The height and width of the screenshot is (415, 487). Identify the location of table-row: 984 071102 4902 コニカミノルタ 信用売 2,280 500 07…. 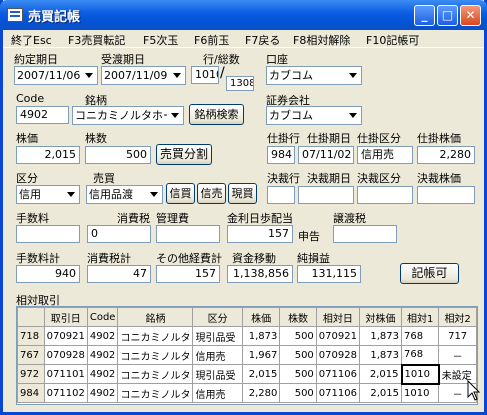
(247, 393).